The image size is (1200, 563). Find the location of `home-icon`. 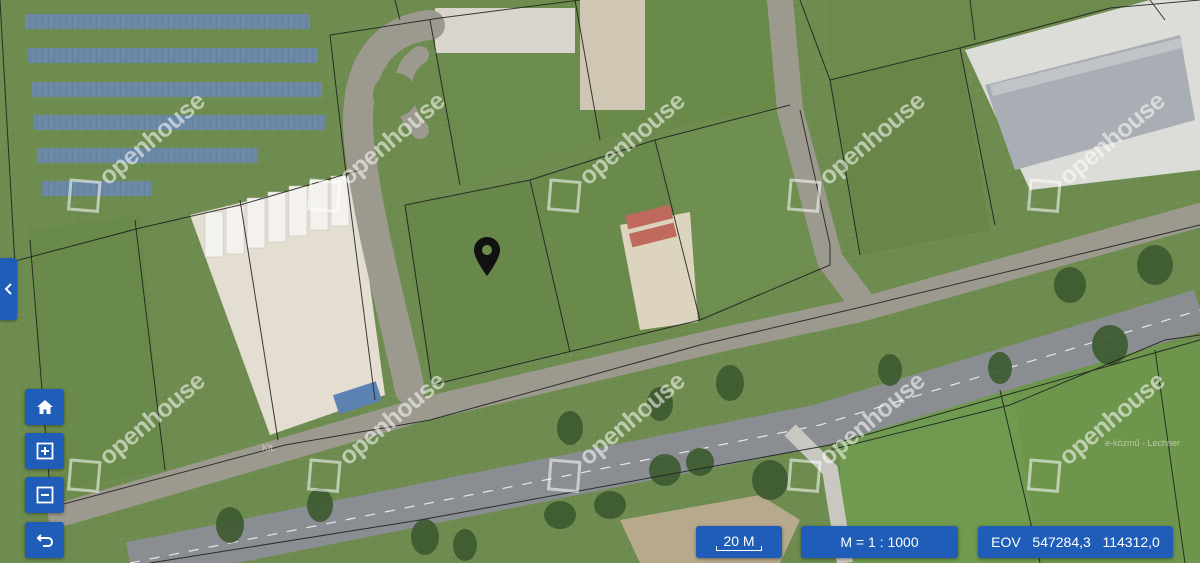

home-icon is located at coordinates (44, 407).